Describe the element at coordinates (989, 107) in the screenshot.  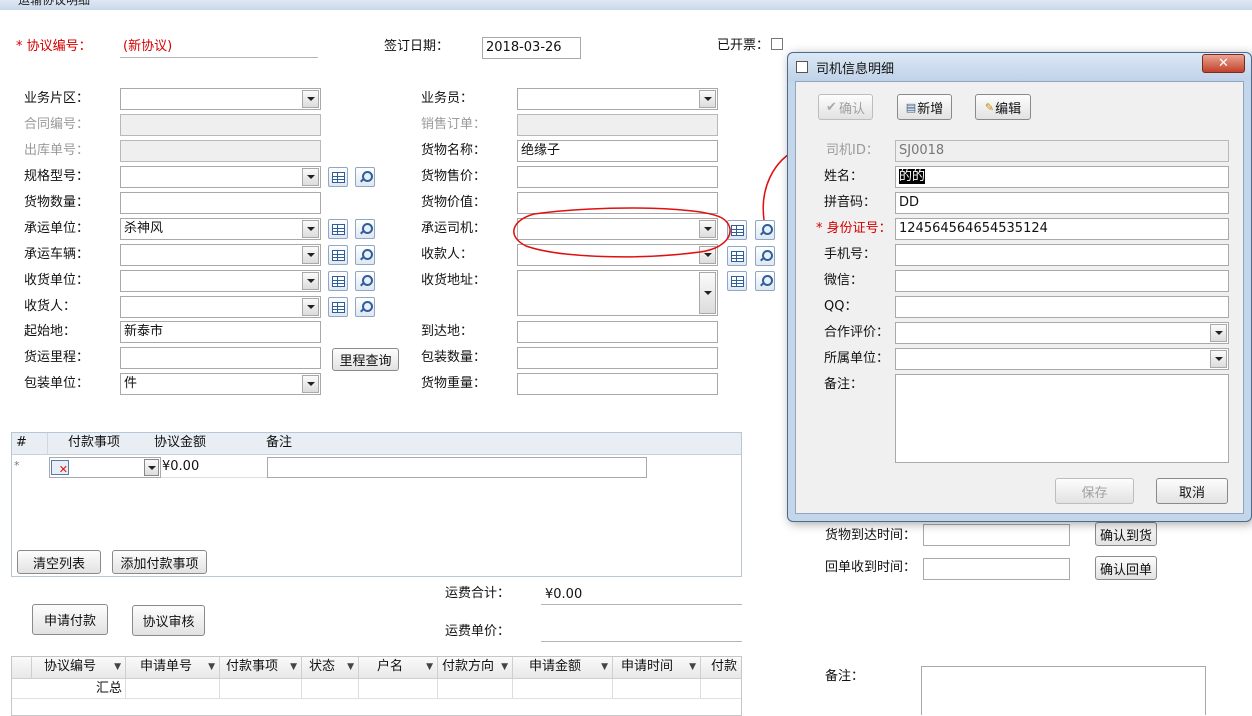
I see `edit-icon: ✎` at that location.